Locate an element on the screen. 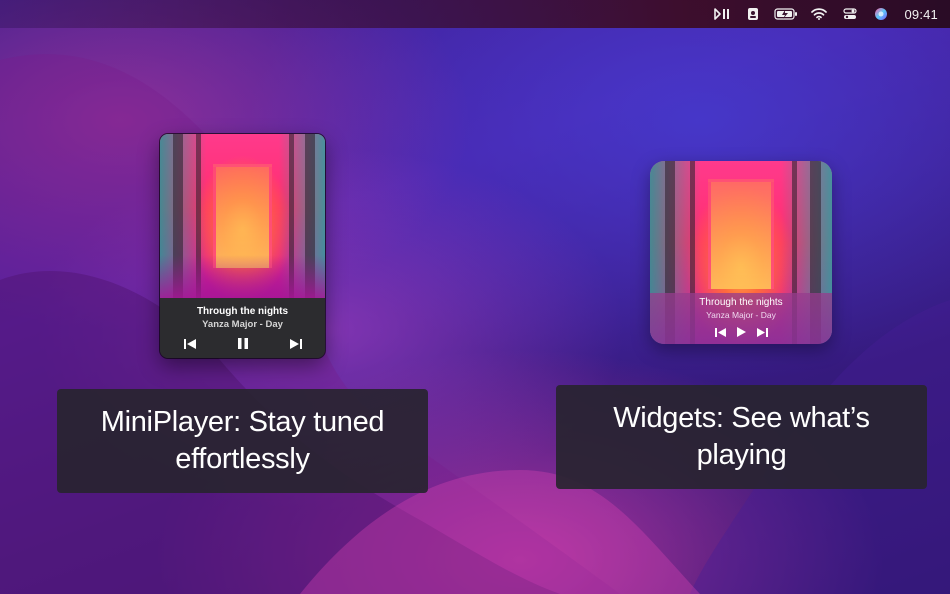 The image size is (950, 594). contact-card-icon is located at coordinates (753, 14).